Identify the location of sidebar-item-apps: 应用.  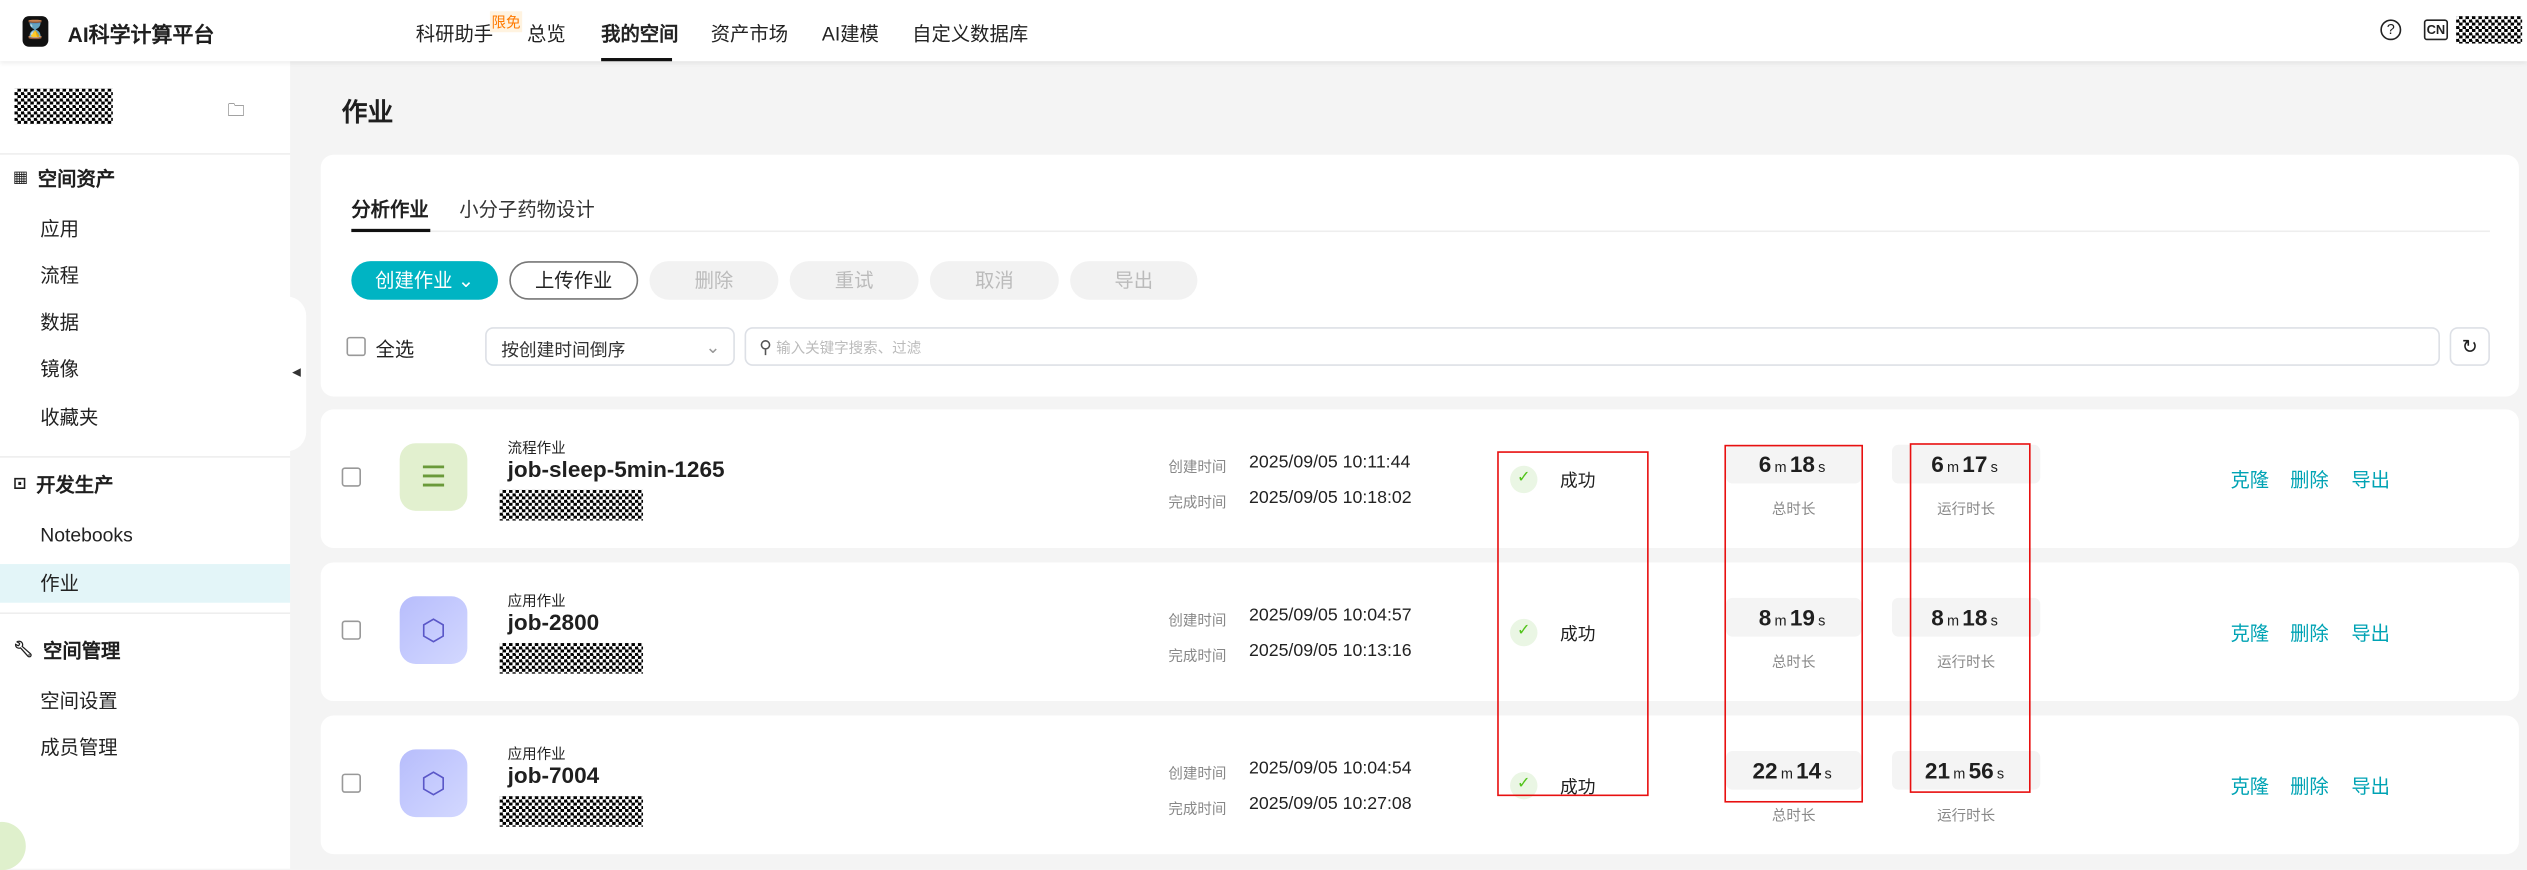
(145, 229).